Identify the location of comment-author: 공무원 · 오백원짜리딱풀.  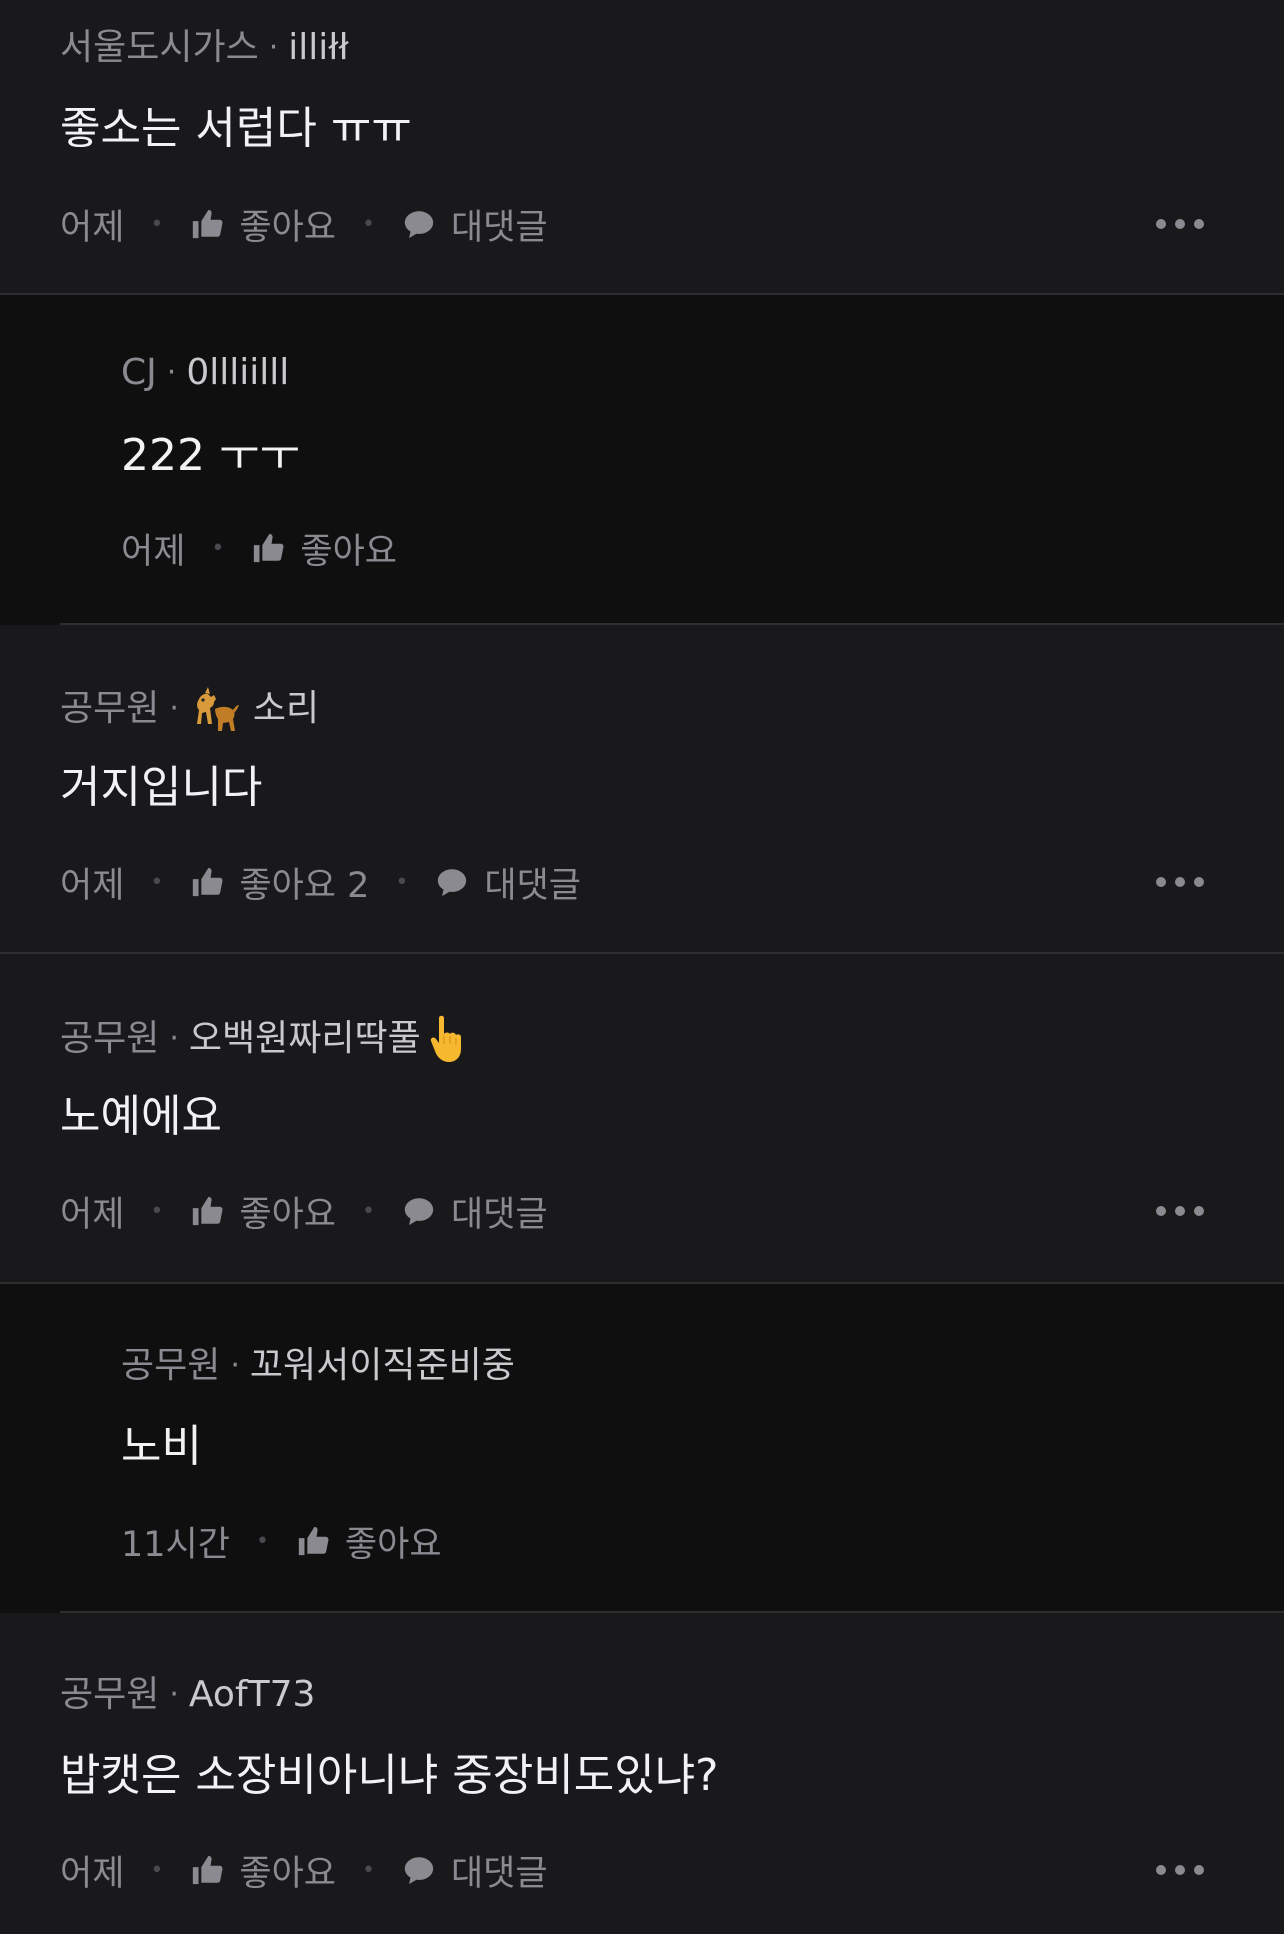
(261, 1039).